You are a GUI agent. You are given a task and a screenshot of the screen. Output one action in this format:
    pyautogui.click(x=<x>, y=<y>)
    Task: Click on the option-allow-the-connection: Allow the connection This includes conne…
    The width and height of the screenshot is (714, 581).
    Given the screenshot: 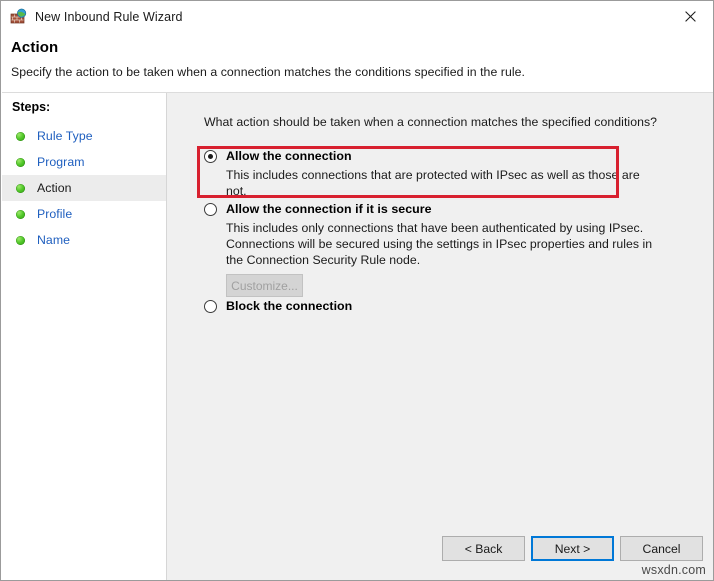 What is the action you would take?
    pyautogui.click(x=429, y=174)
    